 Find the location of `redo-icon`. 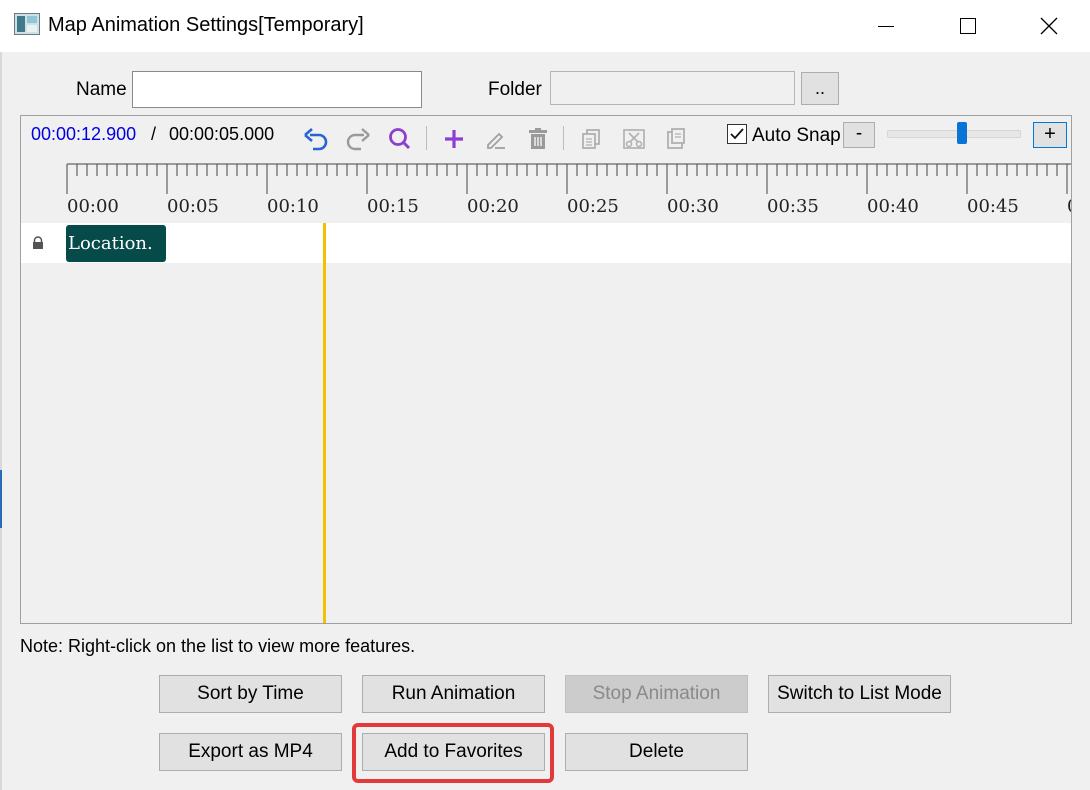

redo-icon is located at coordinates (358, 139).